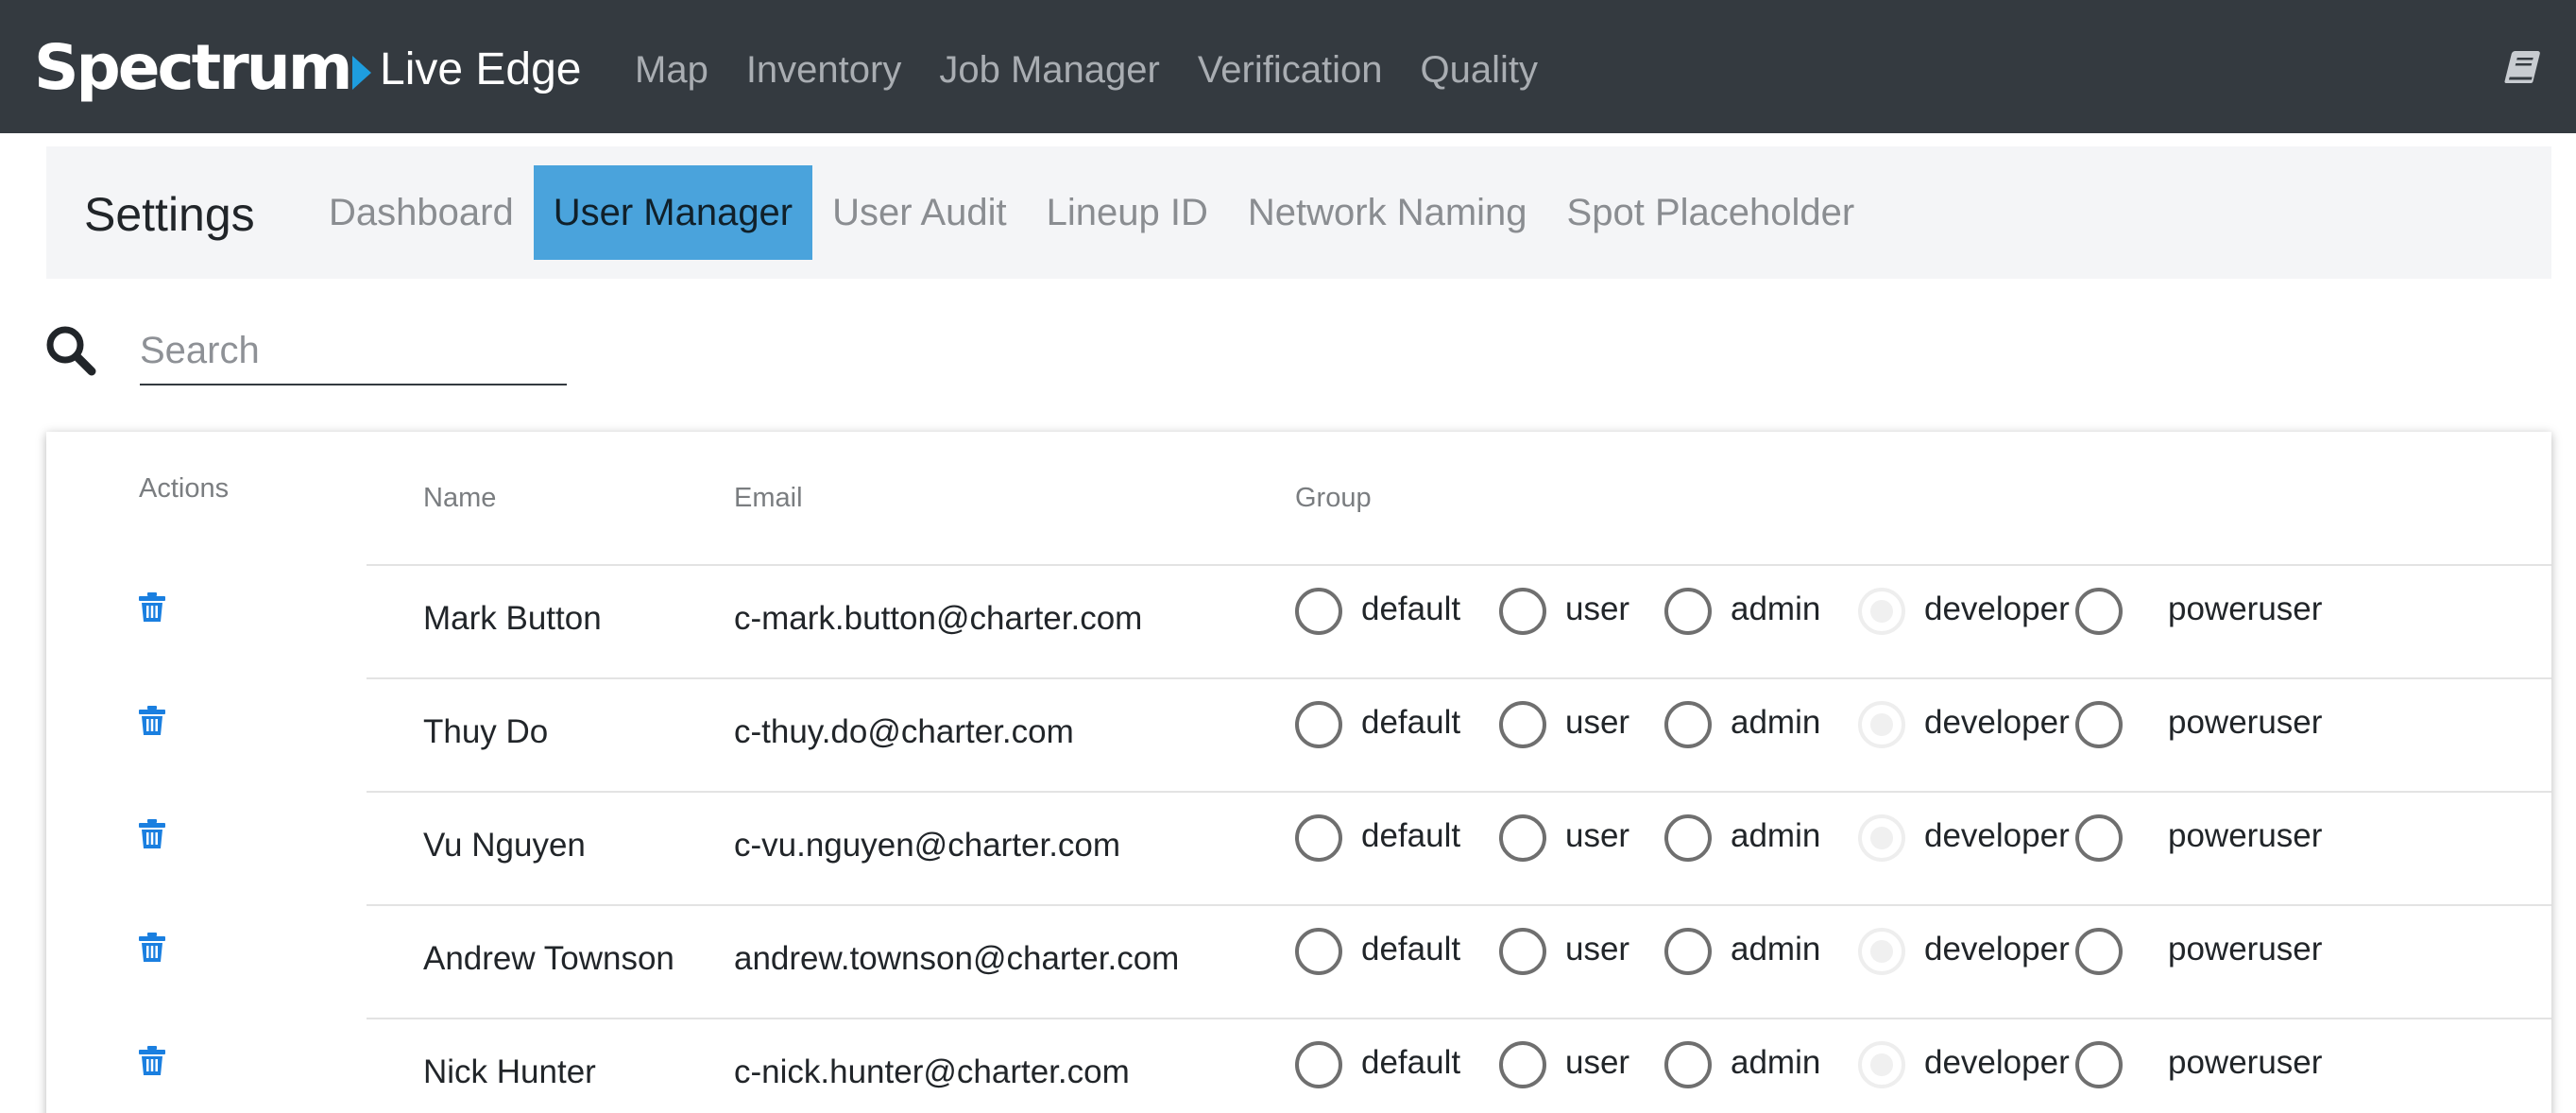 The image size is (2576, 1113). I want to click on user-email: c-mark.button@charter.com, so click(939, 618).